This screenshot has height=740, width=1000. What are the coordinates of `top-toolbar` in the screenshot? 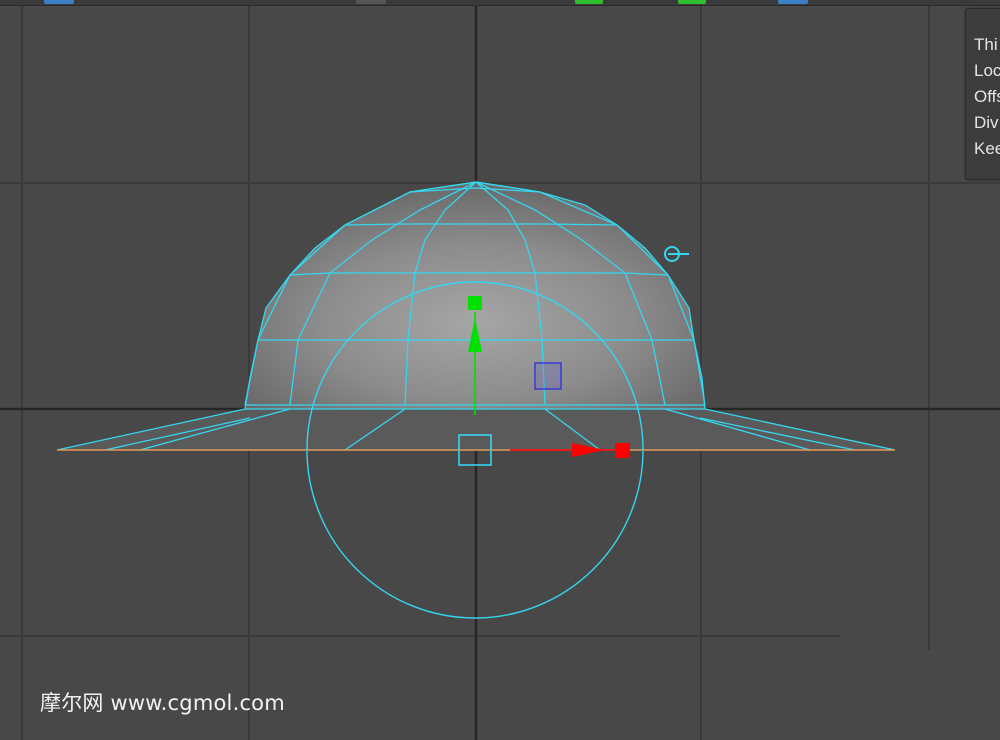 It's located at (500, 3).